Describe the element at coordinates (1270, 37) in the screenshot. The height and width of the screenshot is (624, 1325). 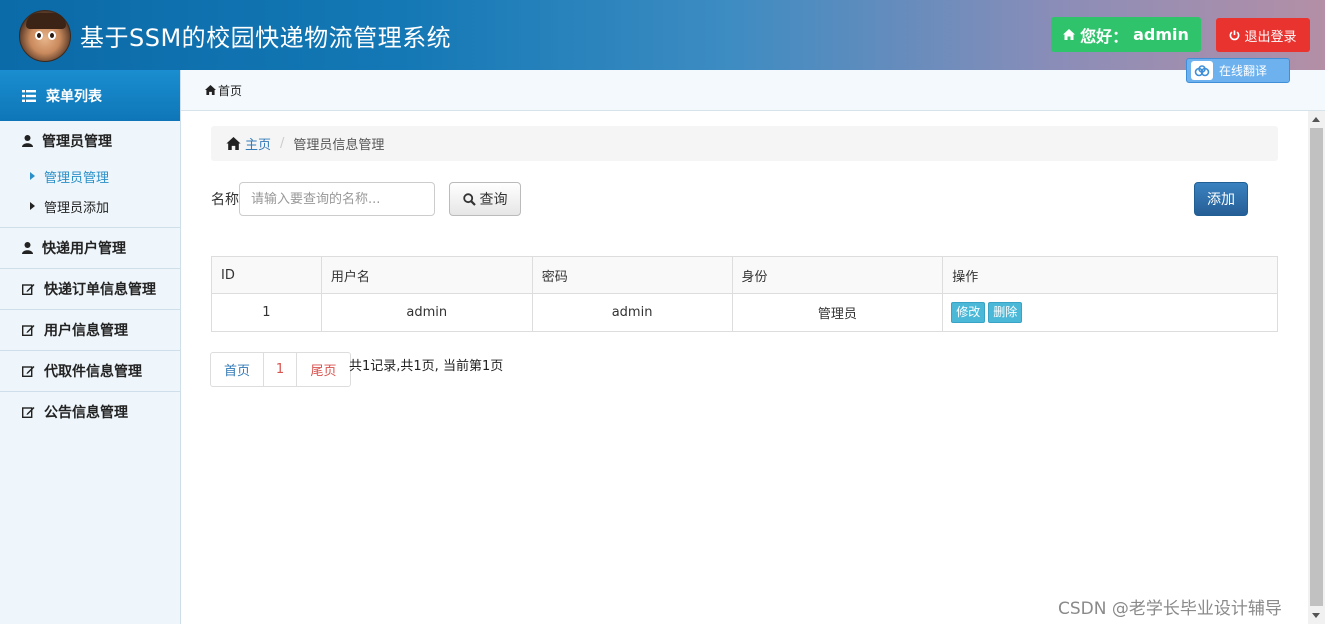
I see `logout-label: 退出登录` at that location.